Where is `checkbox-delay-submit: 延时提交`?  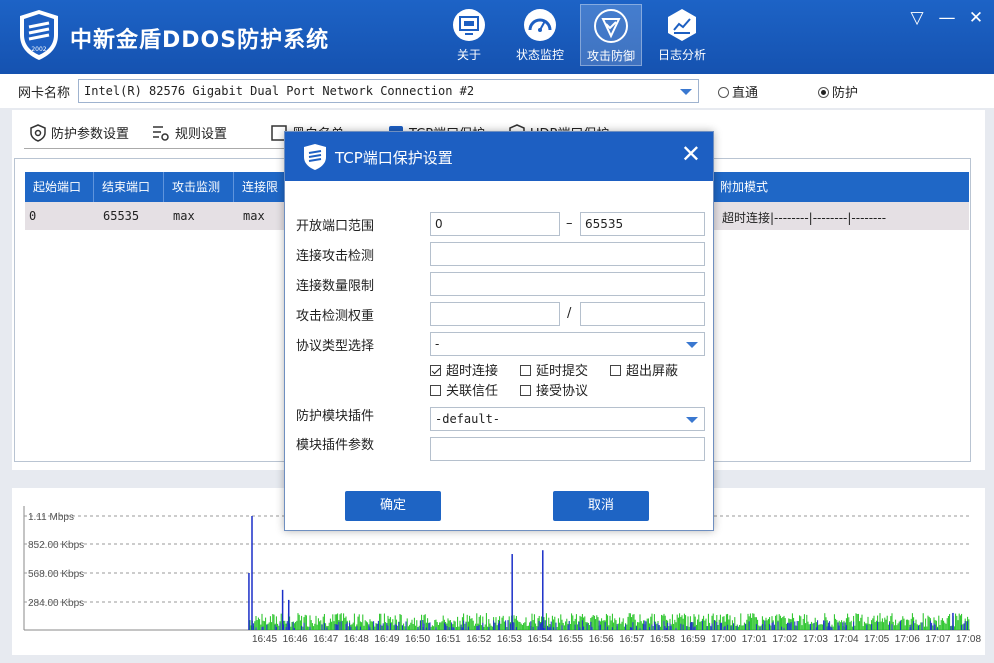 checkbox-delay-submit: 延时提交 is located at coordinates (554, 369).